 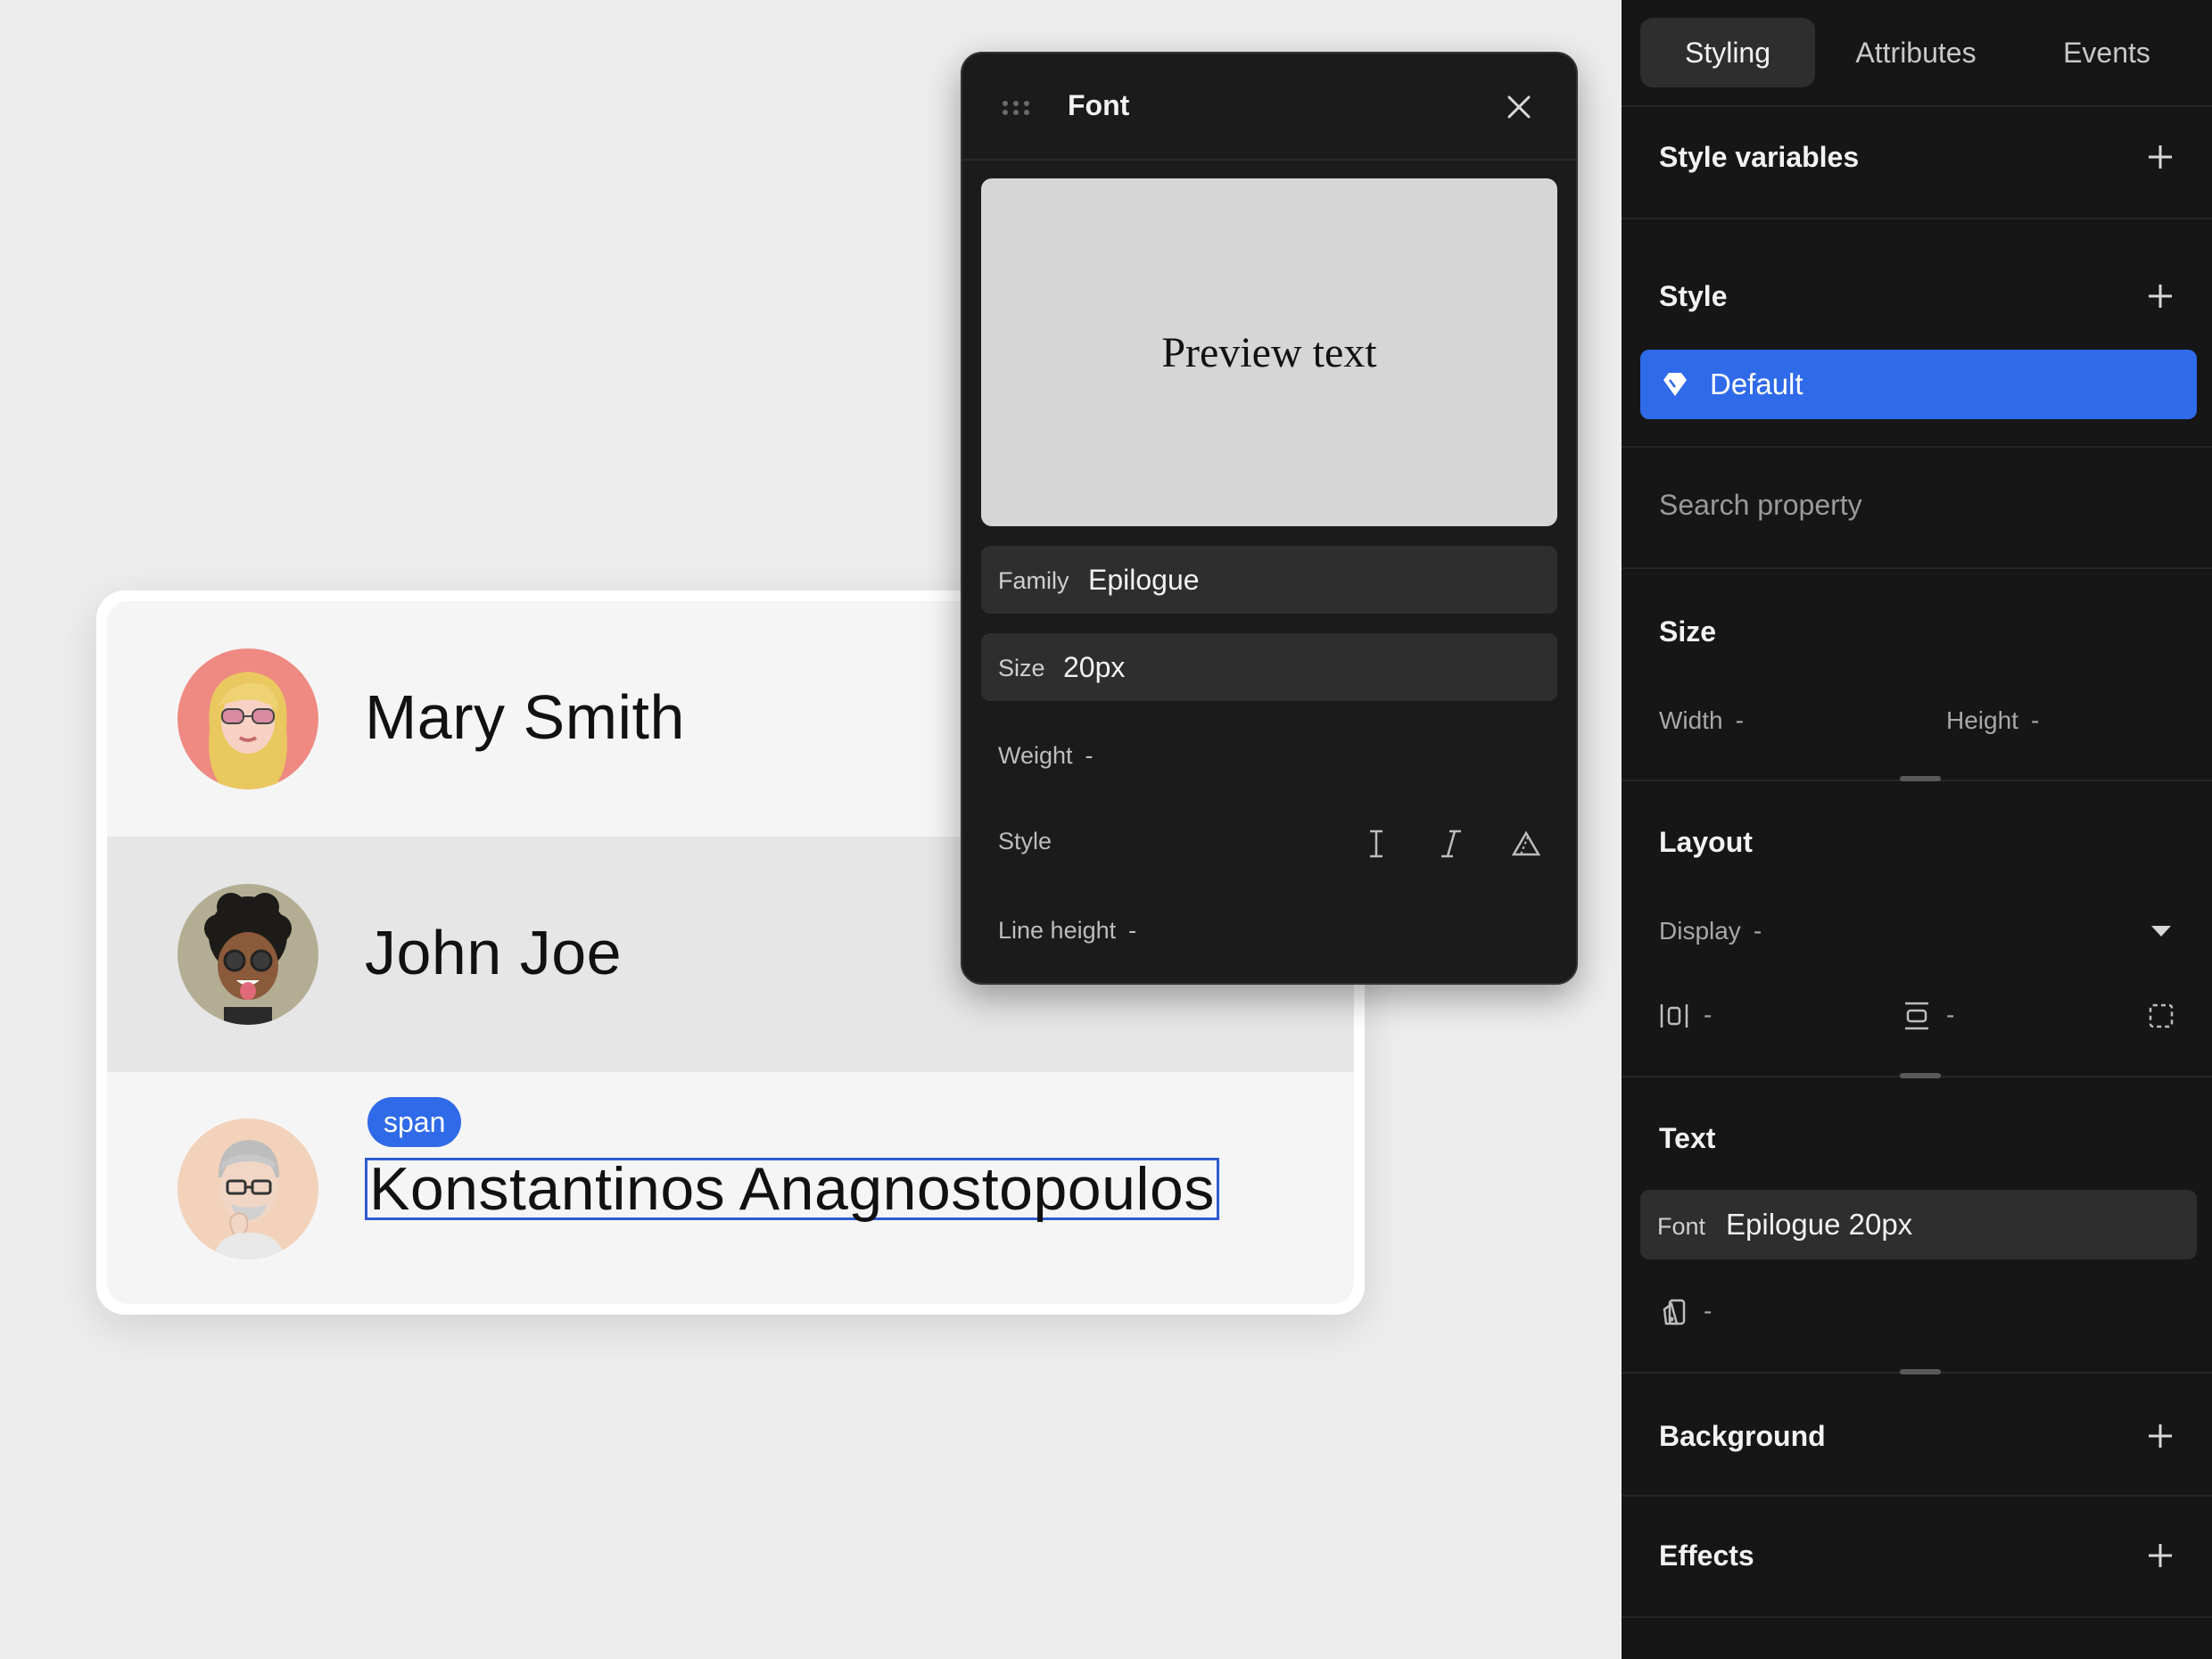 I want to click on text-color-icon, so click(x=1674, y=1312).